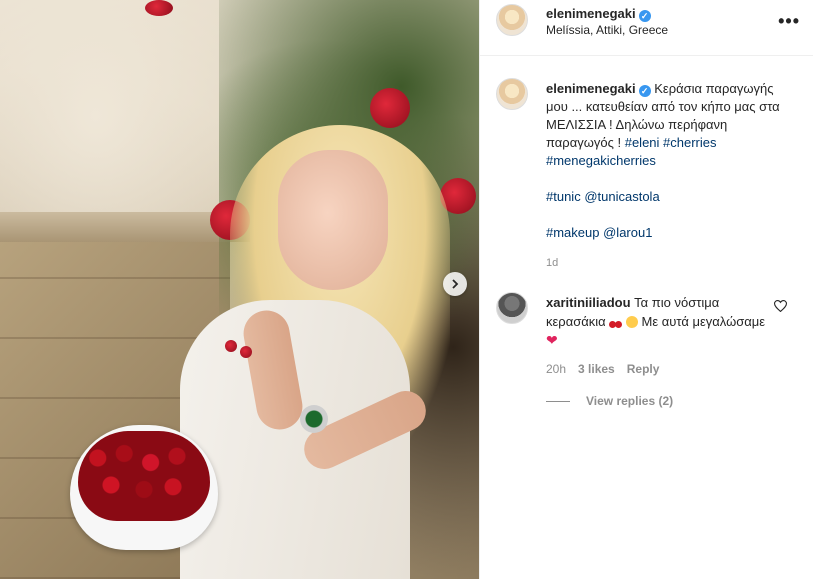 This screenshot has height=579, width=813. Describe the element at coordinates (703, 321) in the screenshot. I see `comment-text-part2: Με αυτά μεγαλώσαμε` at that location.